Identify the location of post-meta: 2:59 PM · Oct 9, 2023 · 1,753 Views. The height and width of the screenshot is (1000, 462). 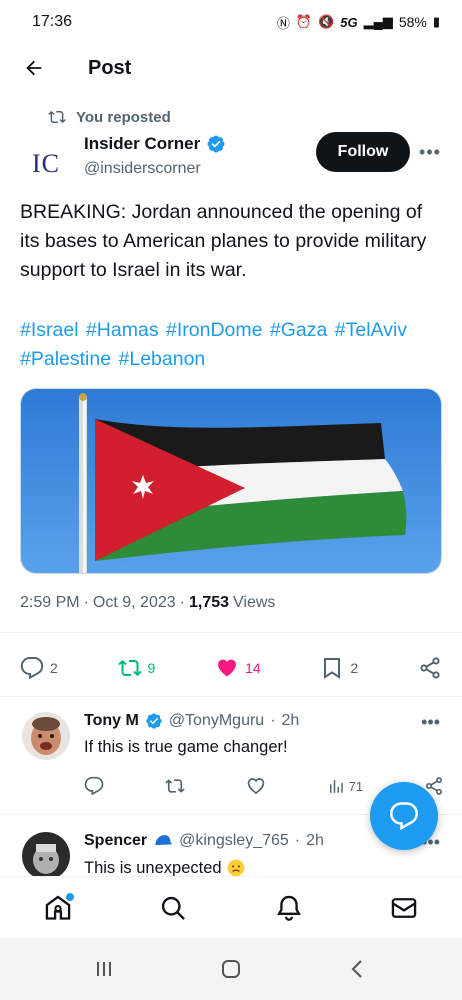
(148, 602).